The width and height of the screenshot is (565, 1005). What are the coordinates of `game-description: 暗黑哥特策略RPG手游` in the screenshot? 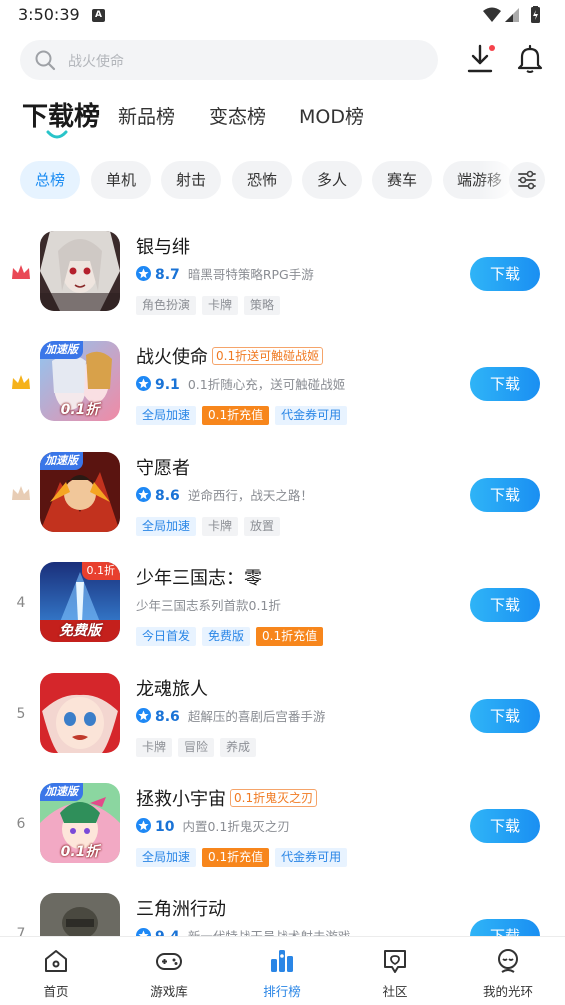 It's located at (250, 274).